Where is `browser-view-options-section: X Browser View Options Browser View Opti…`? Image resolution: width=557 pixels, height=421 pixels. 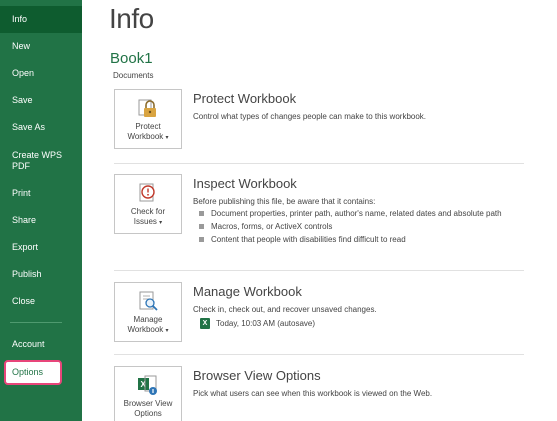
browser-view-options-section: X Browser View Options Browser View Opti… is located at coordinates (319, 393).